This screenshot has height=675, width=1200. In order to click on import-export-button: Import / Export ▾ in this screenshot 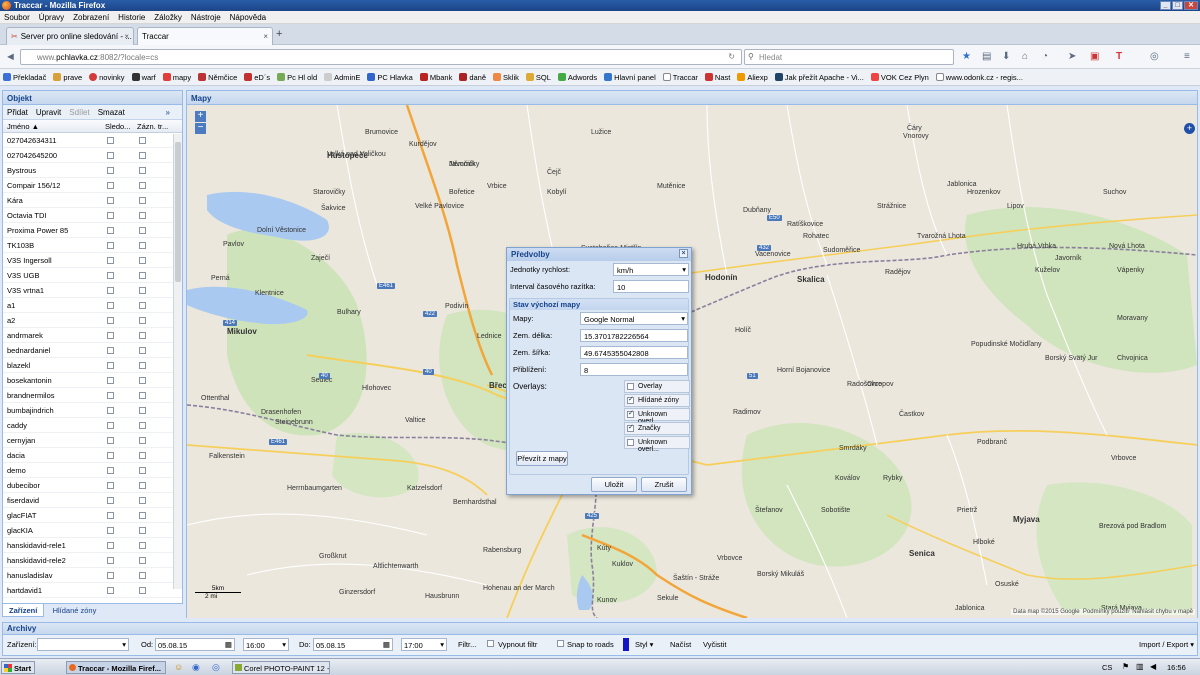, I will do `click(1166, 644)`.